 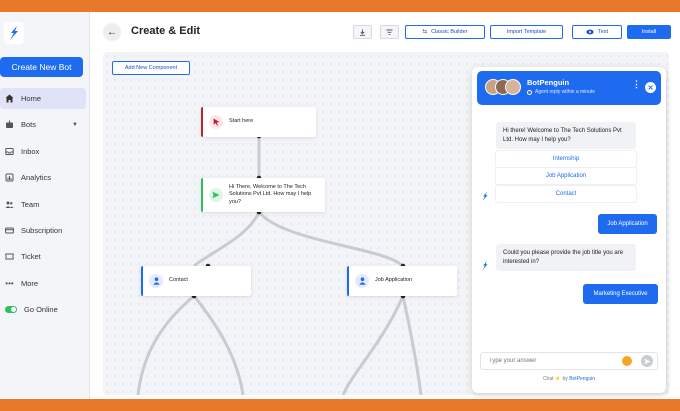 I want to click on team-icon, so click(x=9, y=204).